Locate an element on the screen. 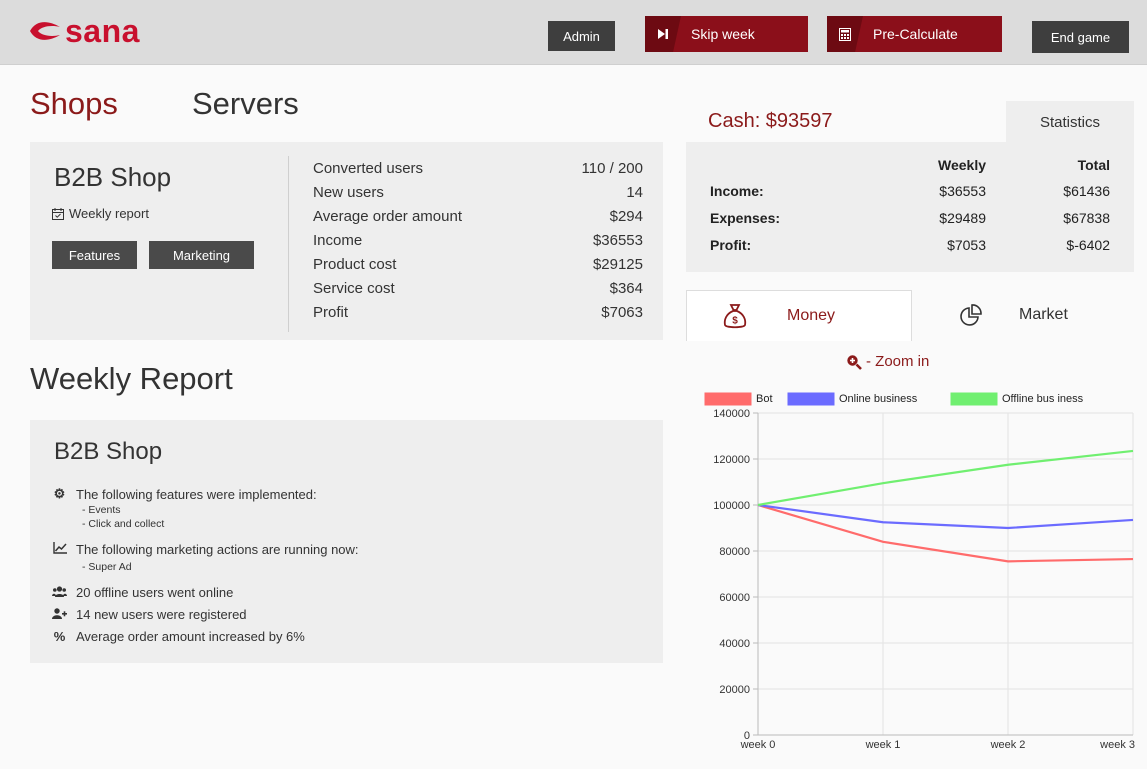  pie-chart-icon is located at coordinates (971, 315).